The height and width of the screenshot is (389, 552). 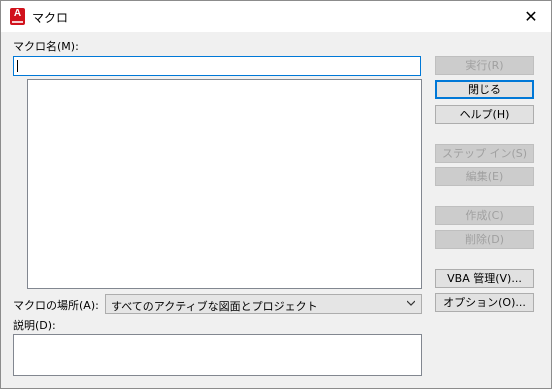 What do you see at coordinates (484, 176) in the screenshot?
I see `edit-button: 編集(E)` at bounding box center [484, 176].